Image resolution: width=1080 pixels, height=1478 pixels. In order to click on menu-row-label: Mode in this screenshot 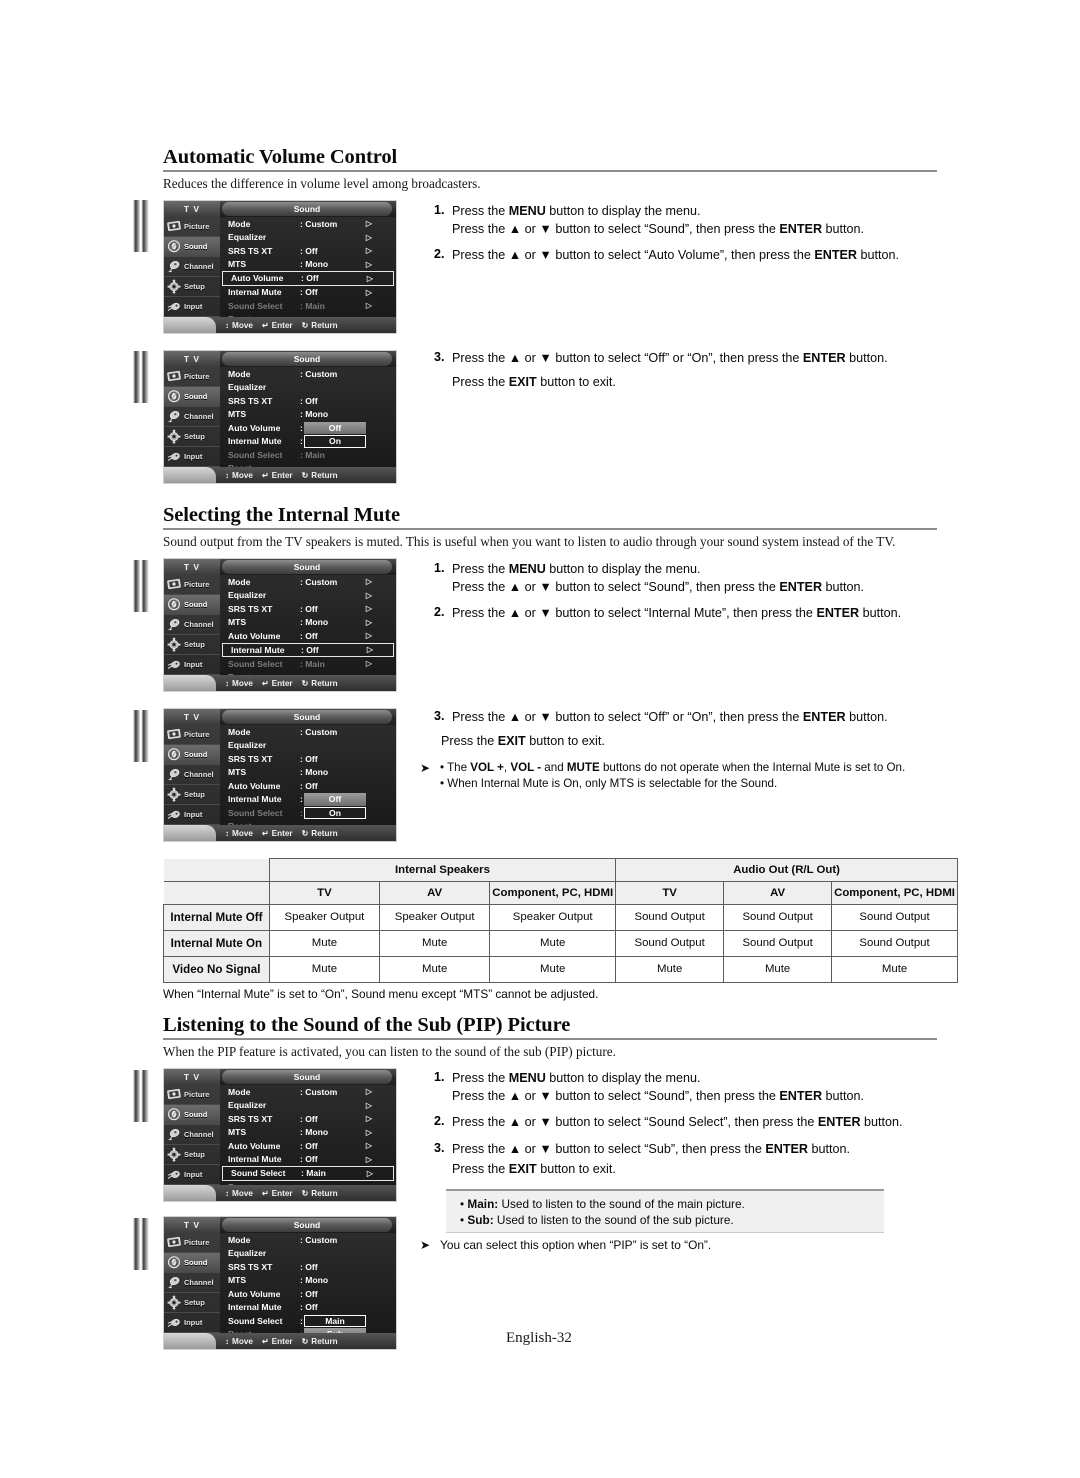, I will do `click(239, 373)`.